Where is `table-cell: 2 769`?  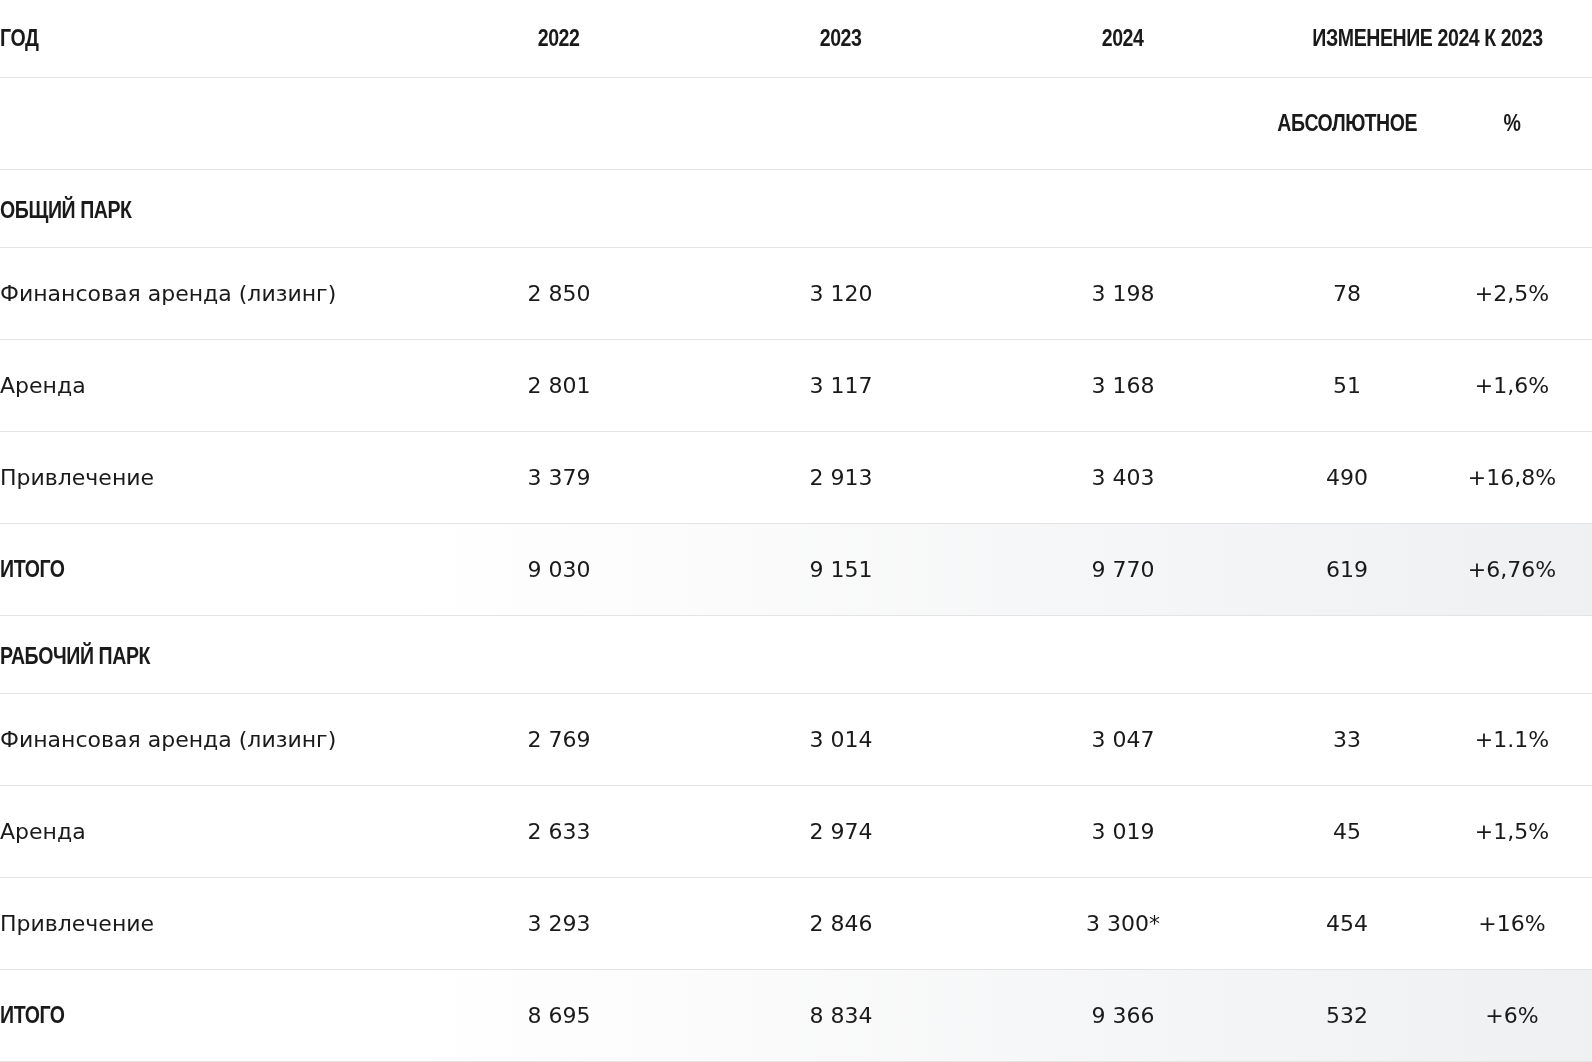 table-cell: 2 769 is located at coordinates (559, 739).